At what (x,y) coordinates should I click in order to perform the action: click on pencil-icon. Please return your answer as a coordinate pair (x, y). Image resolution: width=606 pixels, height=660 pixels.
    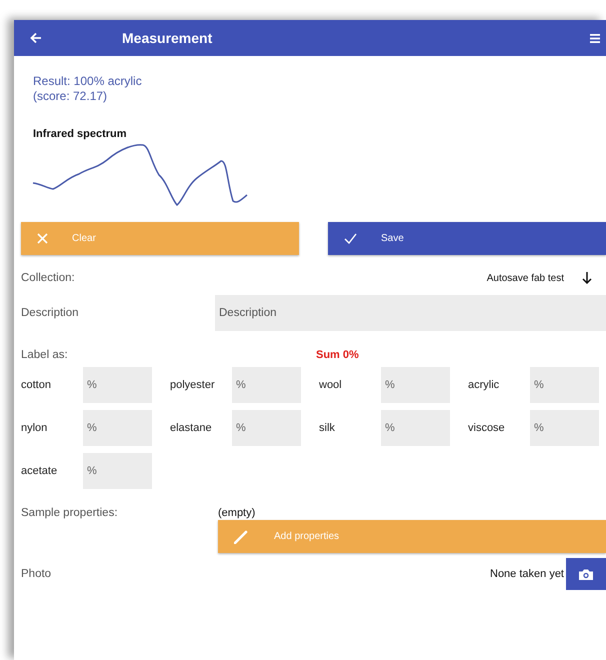
    Looking at the image, I should click on (241, 537).